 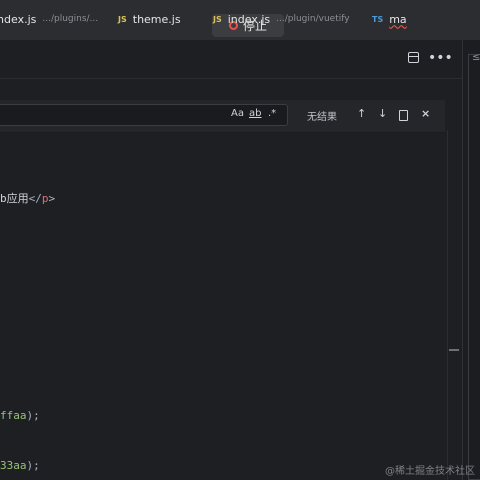 I want to click on ts-file-icon: TS, so click(x=378, y=19).